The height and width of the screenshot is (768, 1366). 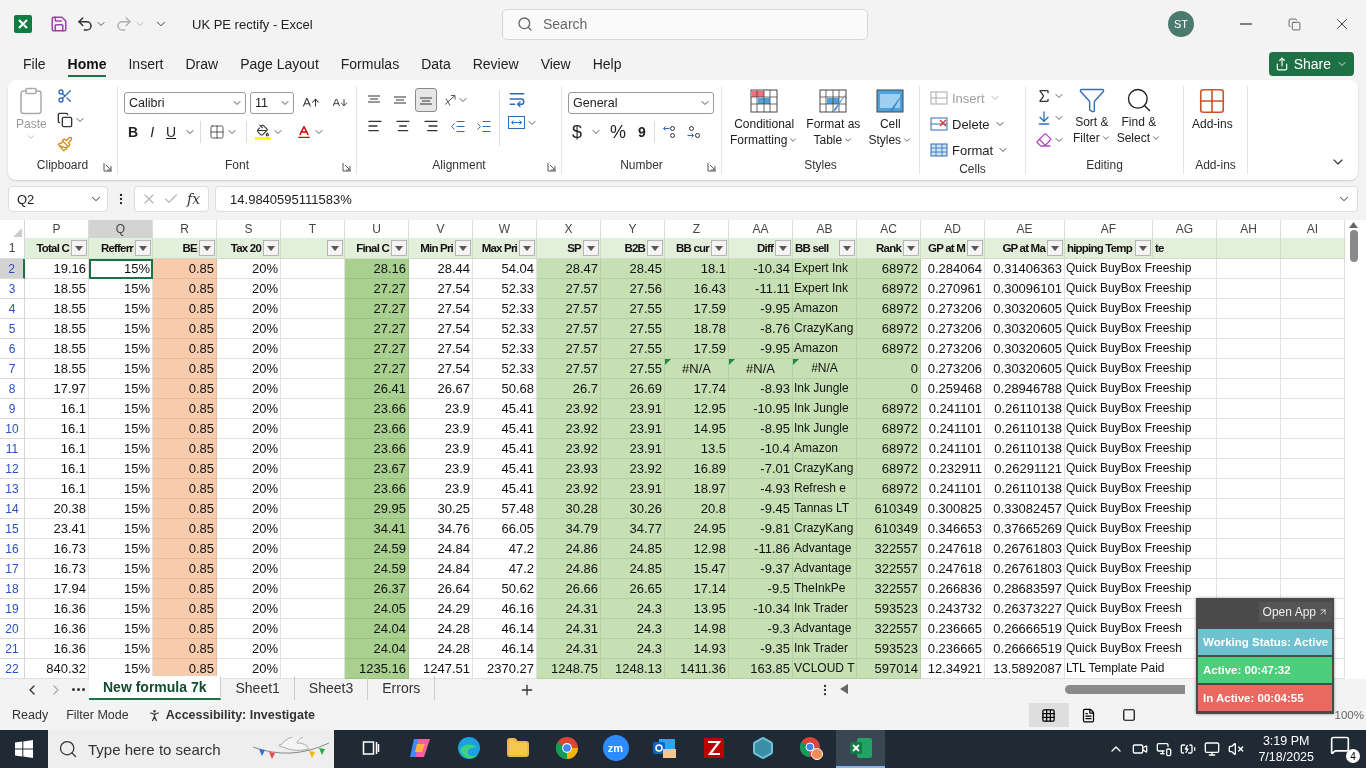 What do you see at coordinates (377, 369) in the screenshot?
I see `table-cell: 27.27` at bounding box center [377, 369].